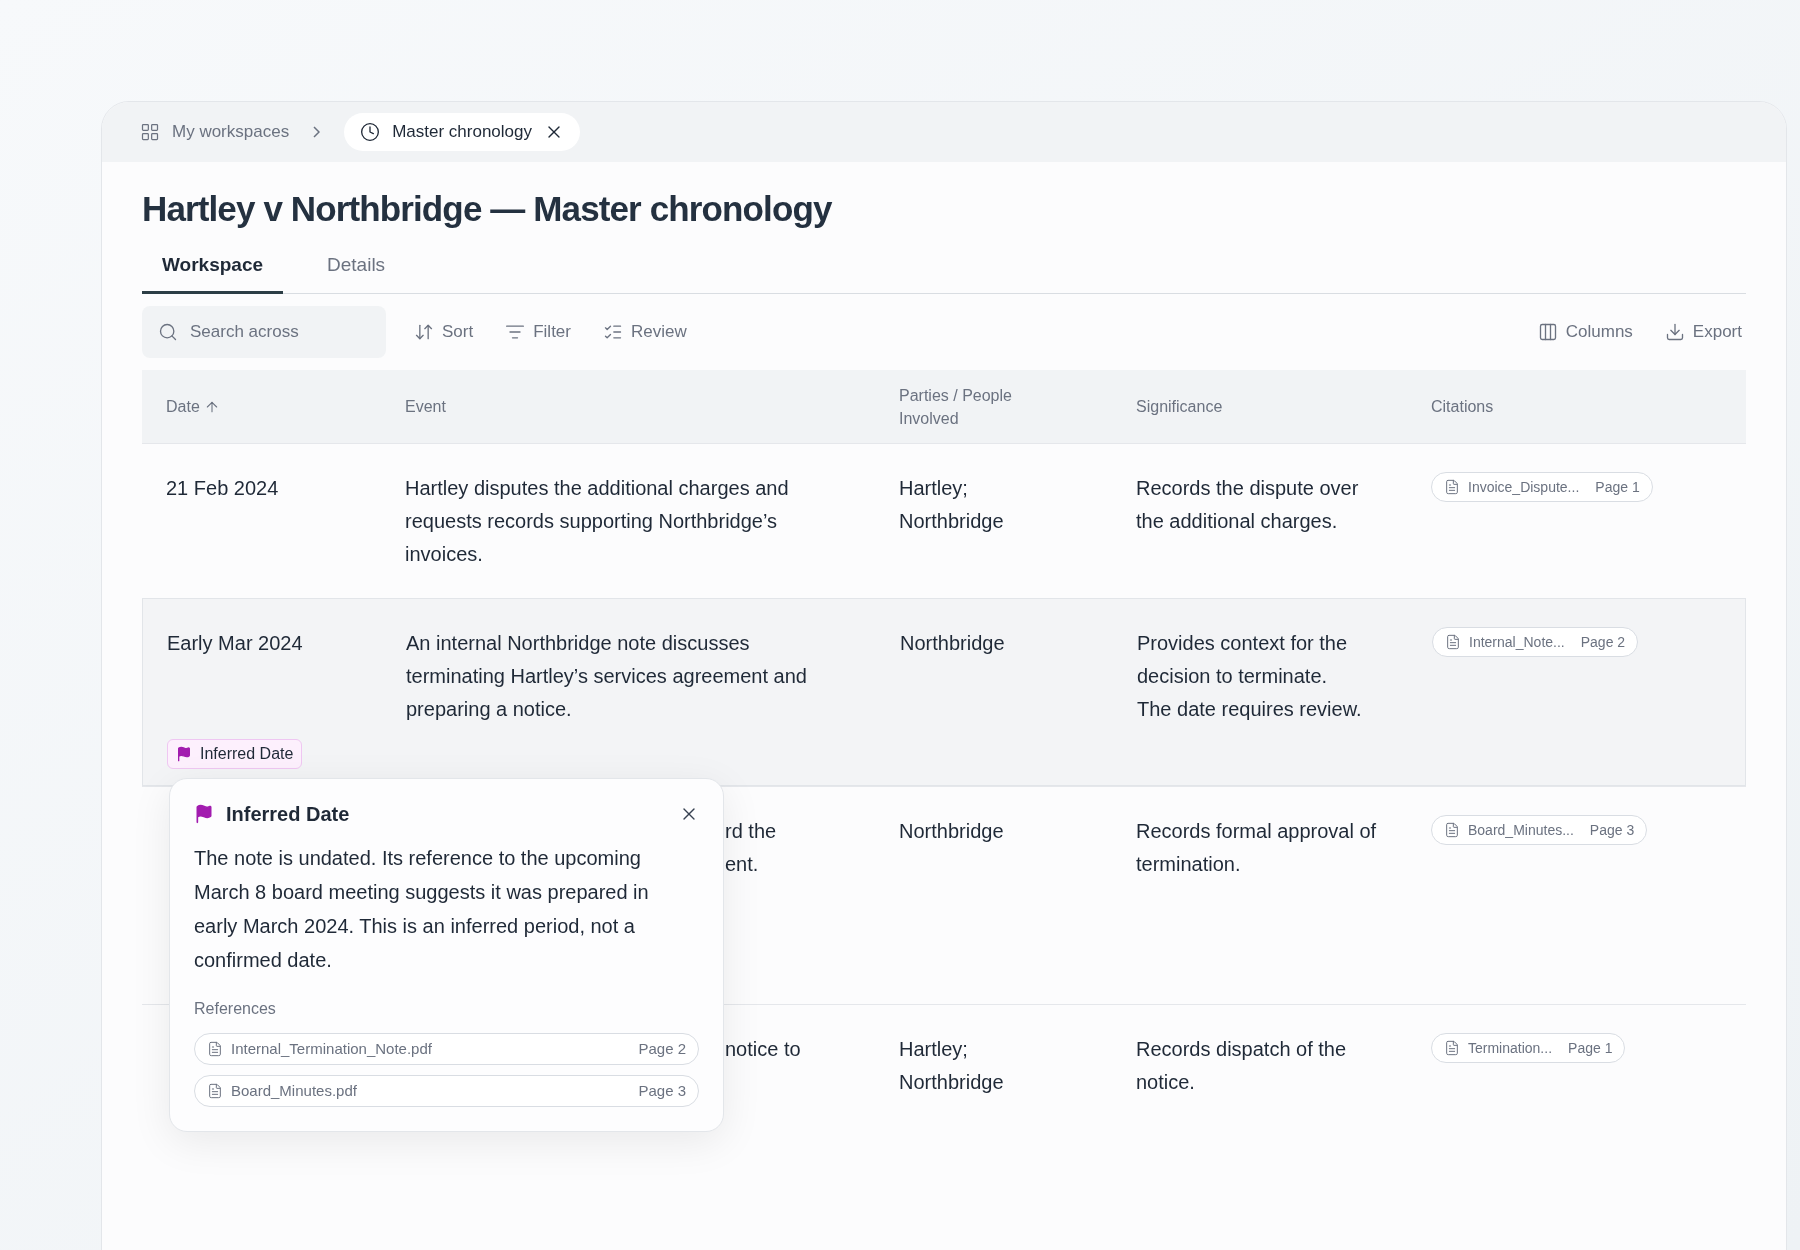 This screenshot has width=1800, height=1250. Describe the element at coordinates (183, 406) in the screenshot. I see `column-header: Date` at that location.